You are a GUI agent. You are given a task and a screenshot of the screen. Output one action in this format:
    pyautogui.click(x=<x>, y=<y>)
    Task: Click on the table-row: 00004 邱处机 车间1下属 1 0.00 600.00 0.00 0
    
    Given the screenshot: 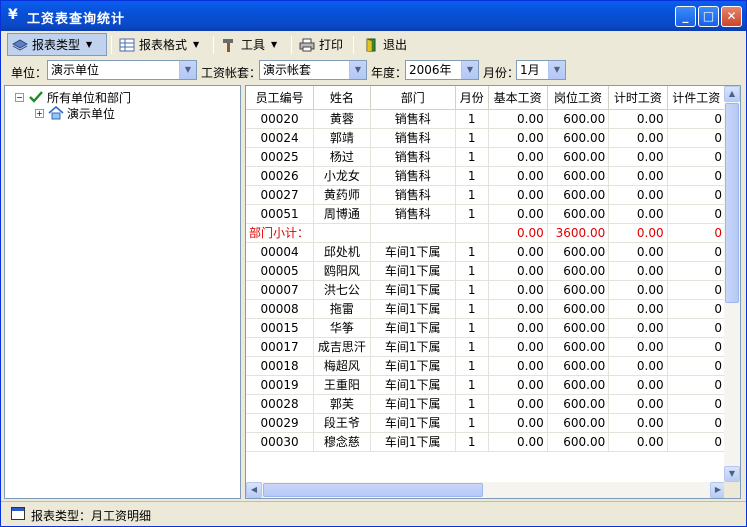 What is the action you would take?
    pyautogui.click(x=486, y=252)
    